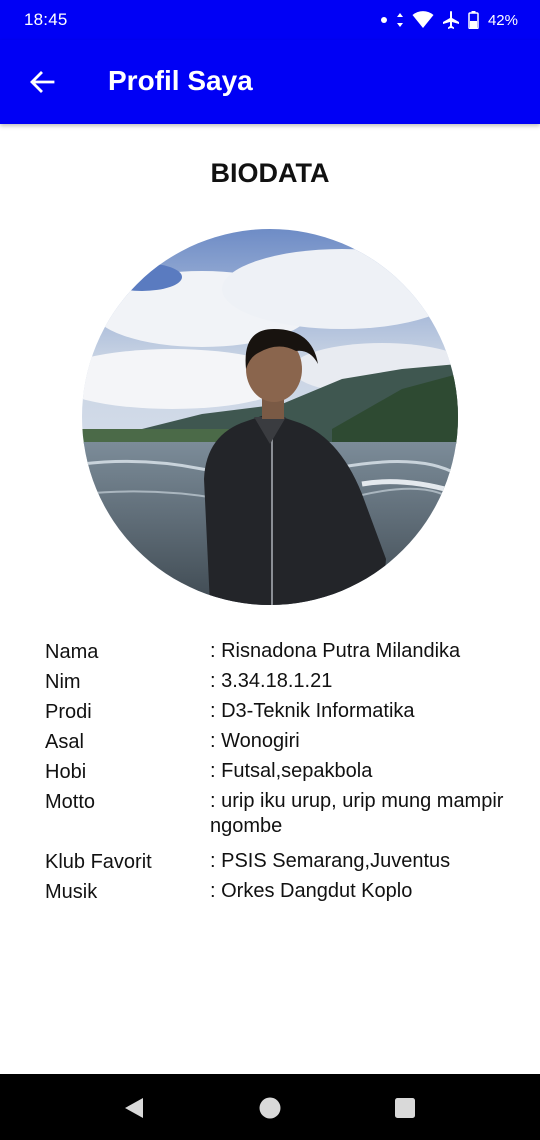 The width and height of the screenshot is (540, 1140). What do you see at coordinates (330, 861) in the screenshot?
I see `biodata-value: : PSIS Semarang,Juventus` at bounding box center [330, 861].